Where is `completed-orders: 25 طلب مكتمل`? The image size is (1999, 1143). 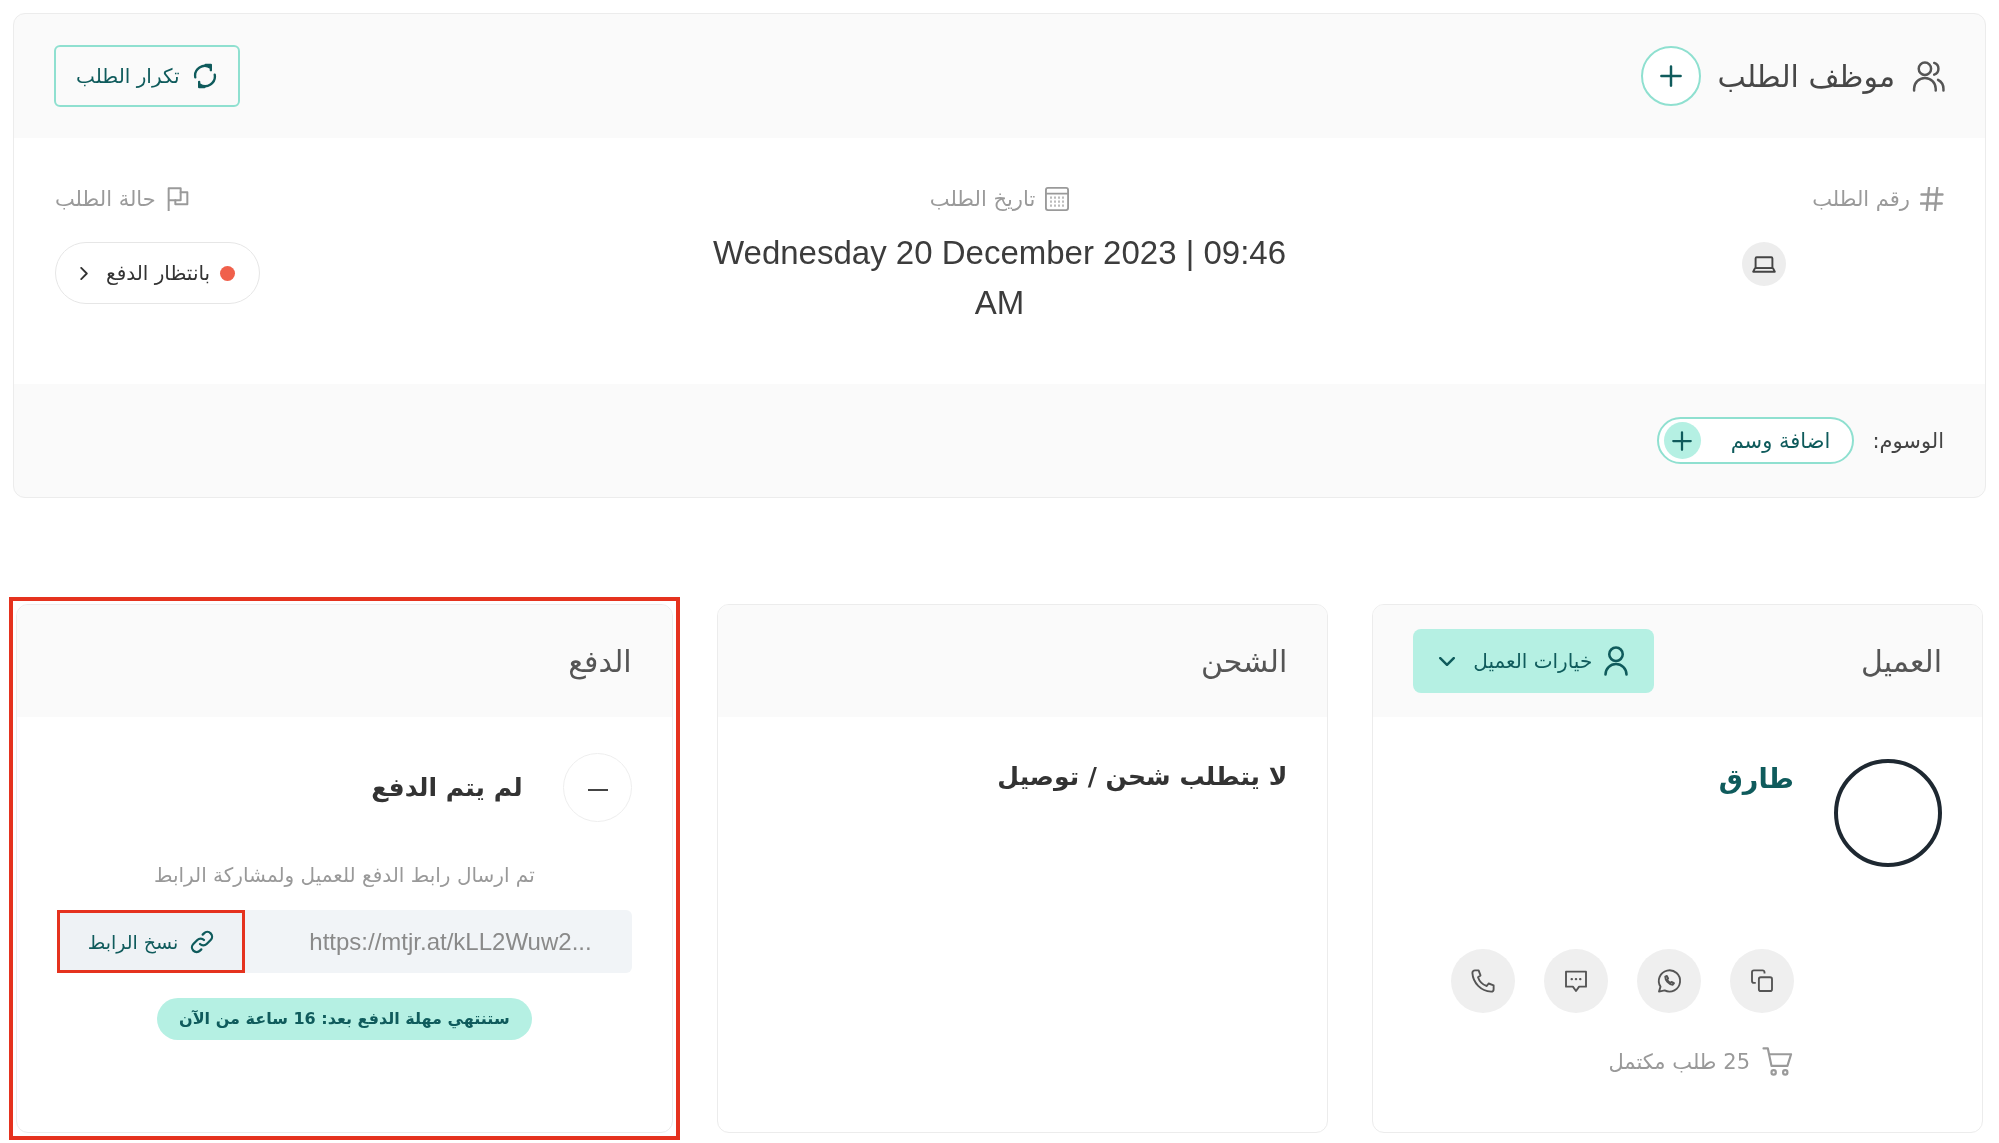 completed-orders: 25 طلب مكتمل is located at coordinates (1679, 1061).